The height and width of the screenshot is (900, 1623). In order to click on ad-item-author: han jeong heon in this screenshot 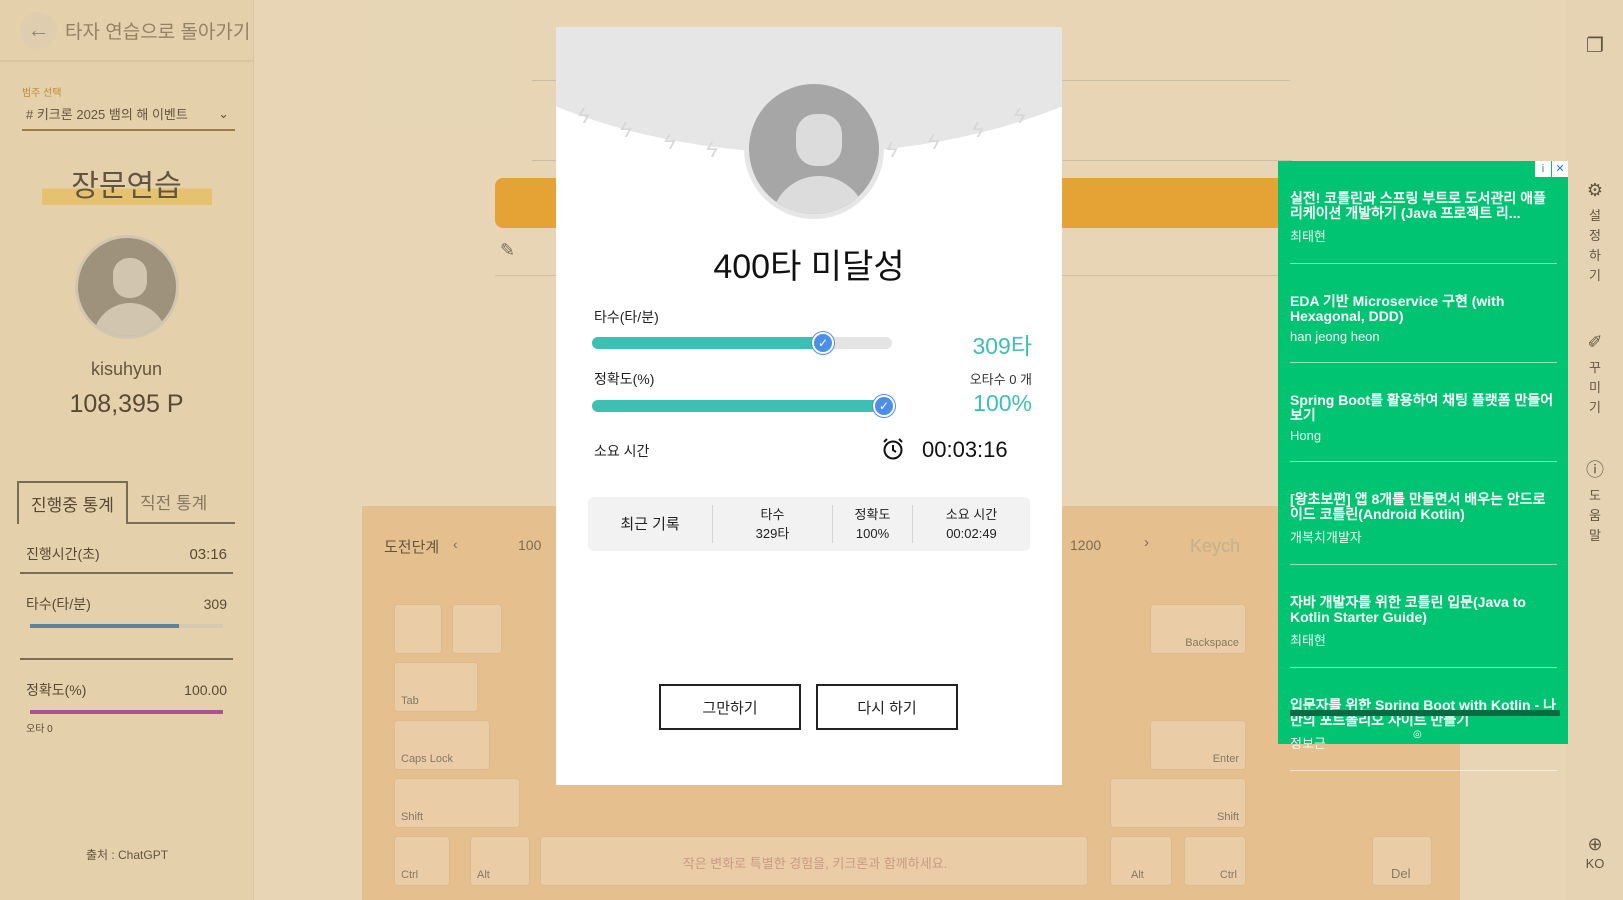, I will do `click(1335, 336)`.